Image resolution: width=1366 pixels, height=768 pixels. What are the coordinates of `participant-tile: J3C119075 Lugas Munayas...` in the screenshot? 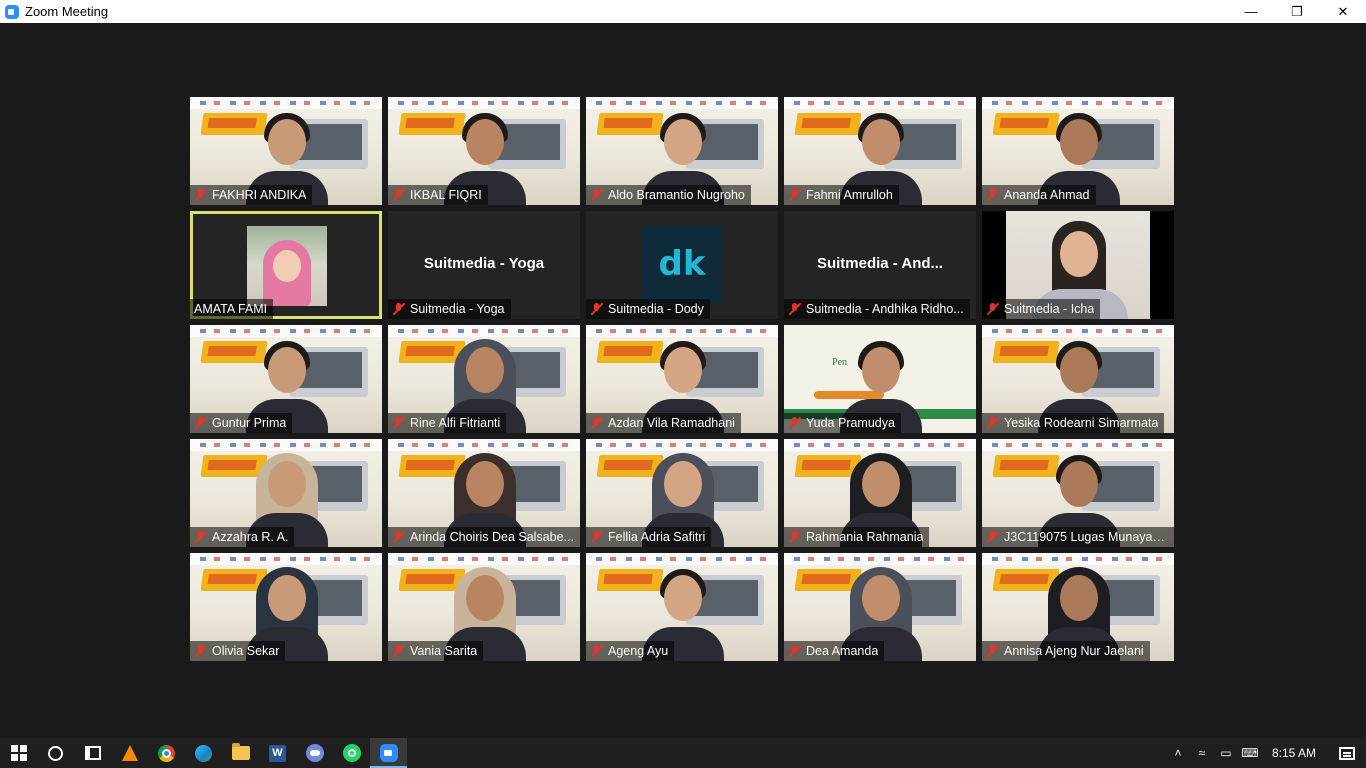 It's located at (1078, 493).